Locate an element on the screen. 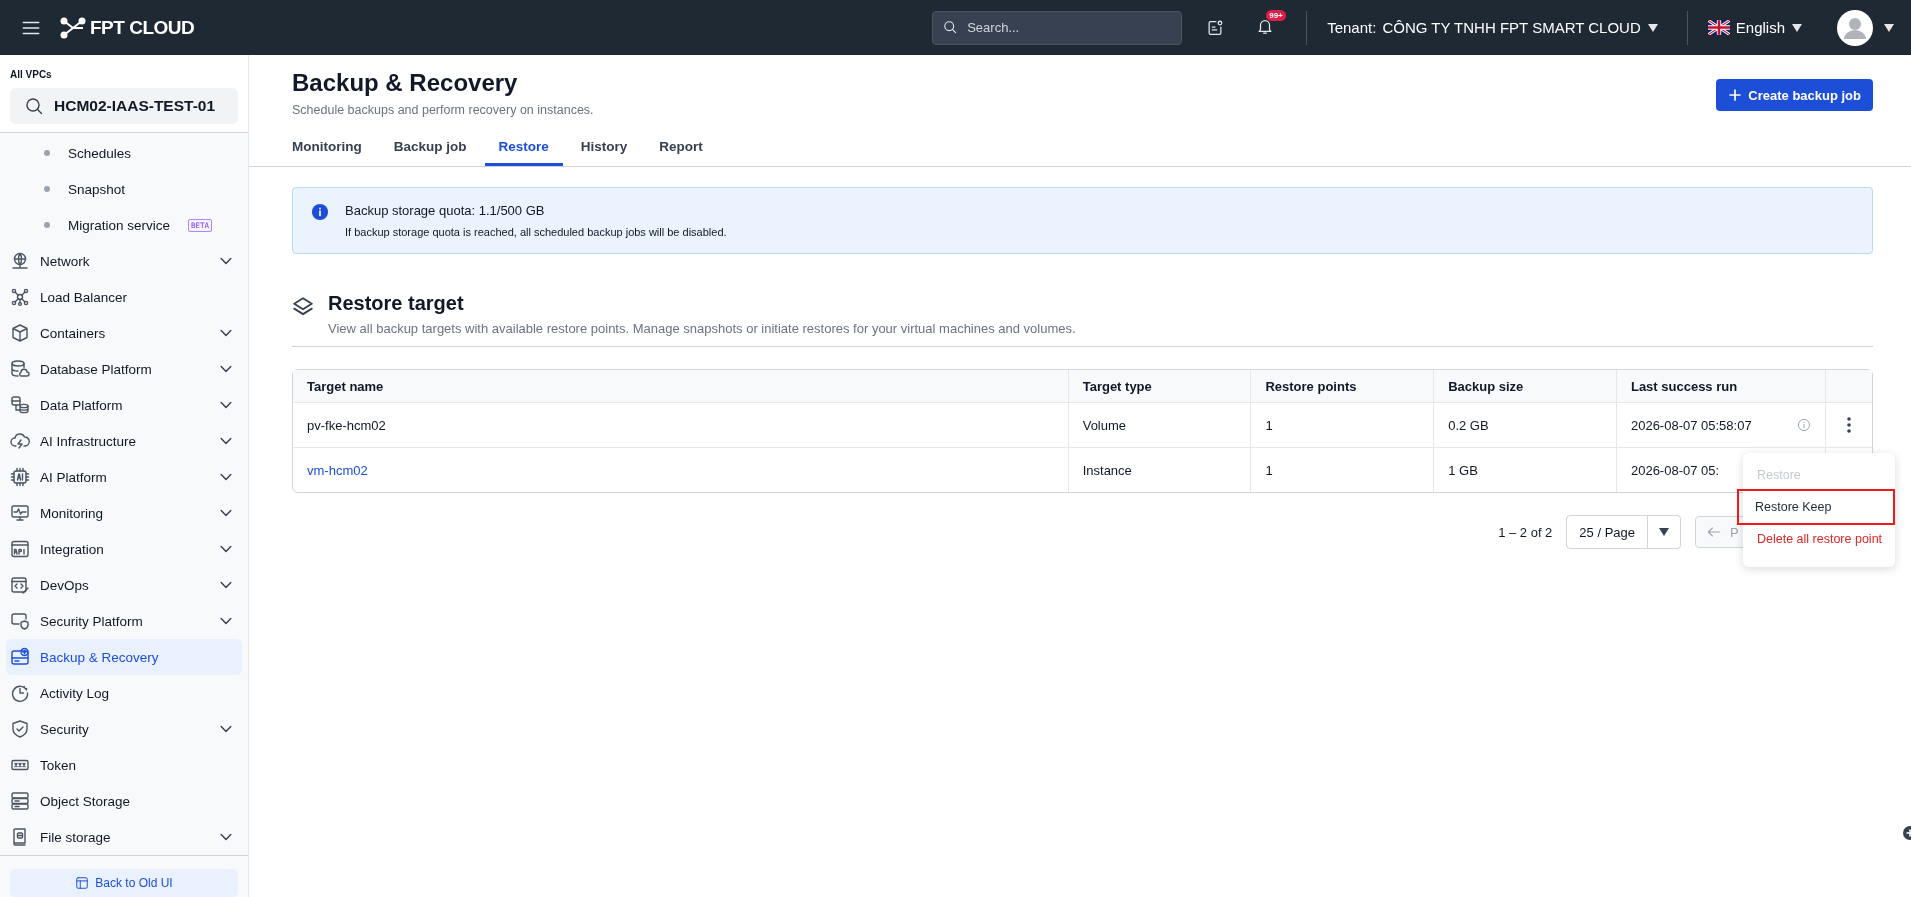 The height and width of the screenshot is (897, 1911). sidebar-subitem: Schedules is located at coordinates (124, 153).